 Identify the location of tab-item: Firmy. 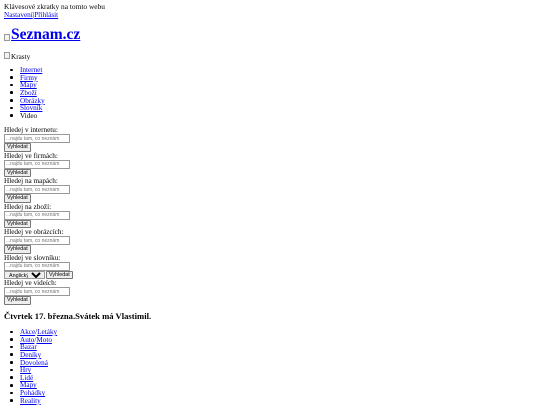
(27, 78).